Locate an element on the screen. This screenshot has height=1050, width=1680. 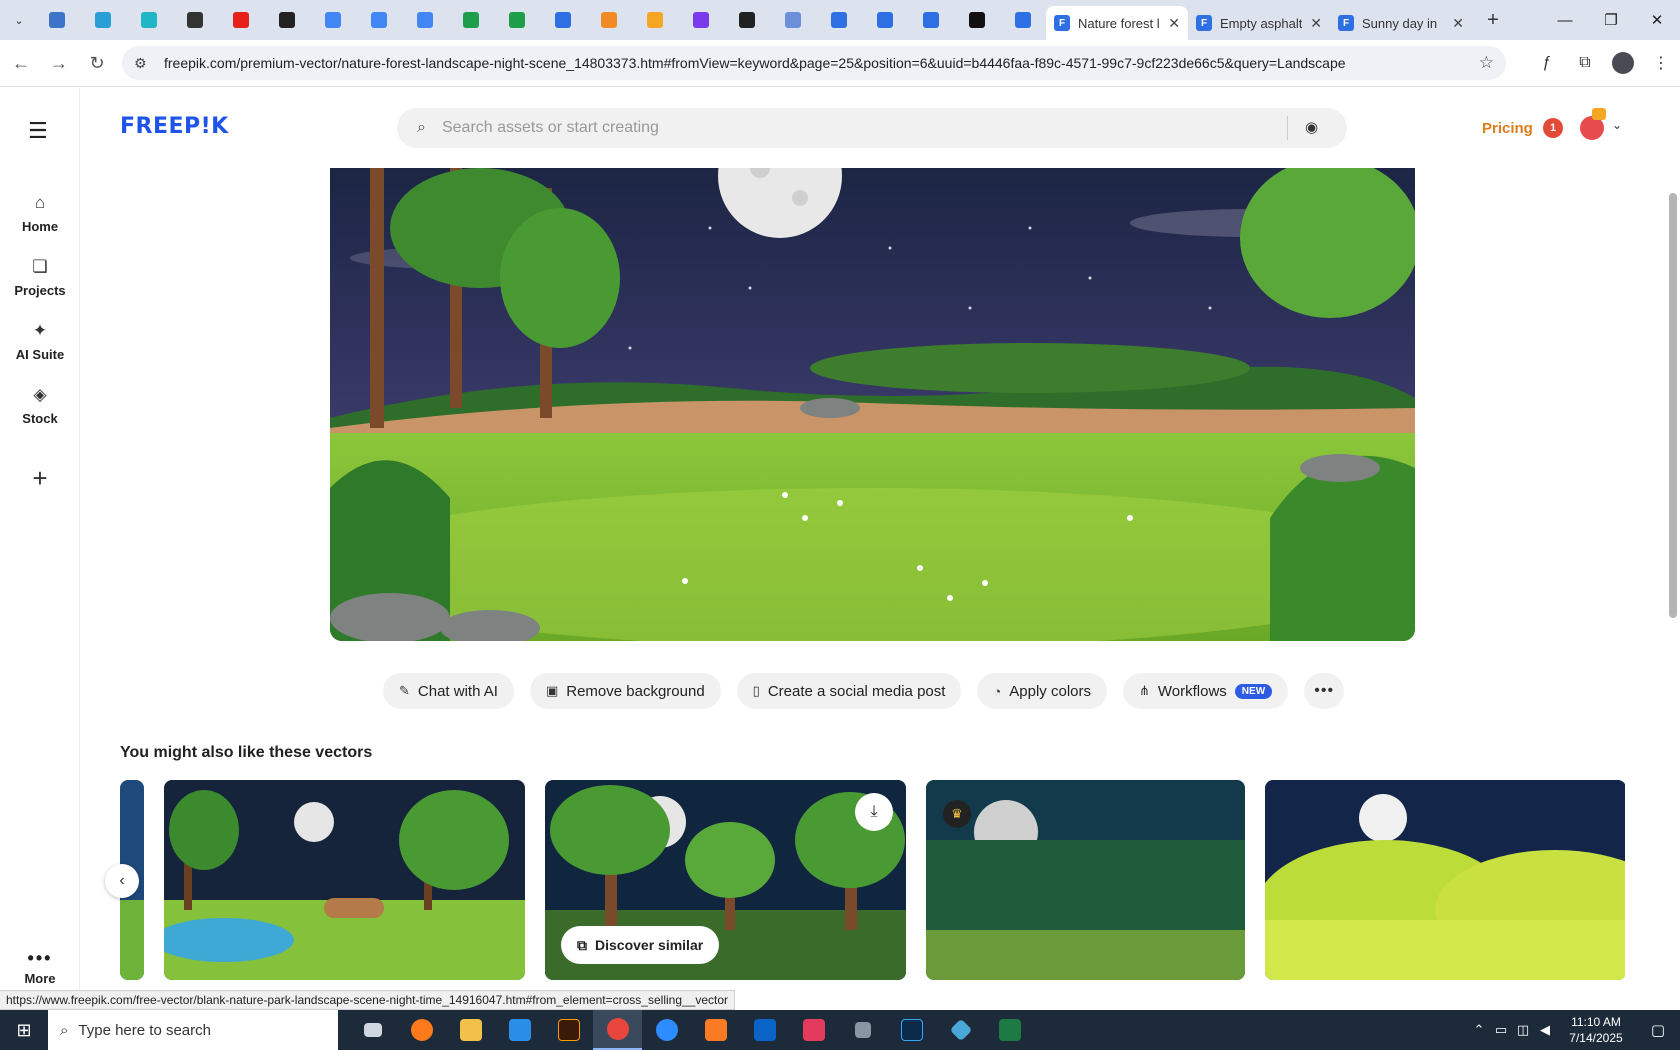
creative-cloud-icon is located at coordinates (813, 1030).